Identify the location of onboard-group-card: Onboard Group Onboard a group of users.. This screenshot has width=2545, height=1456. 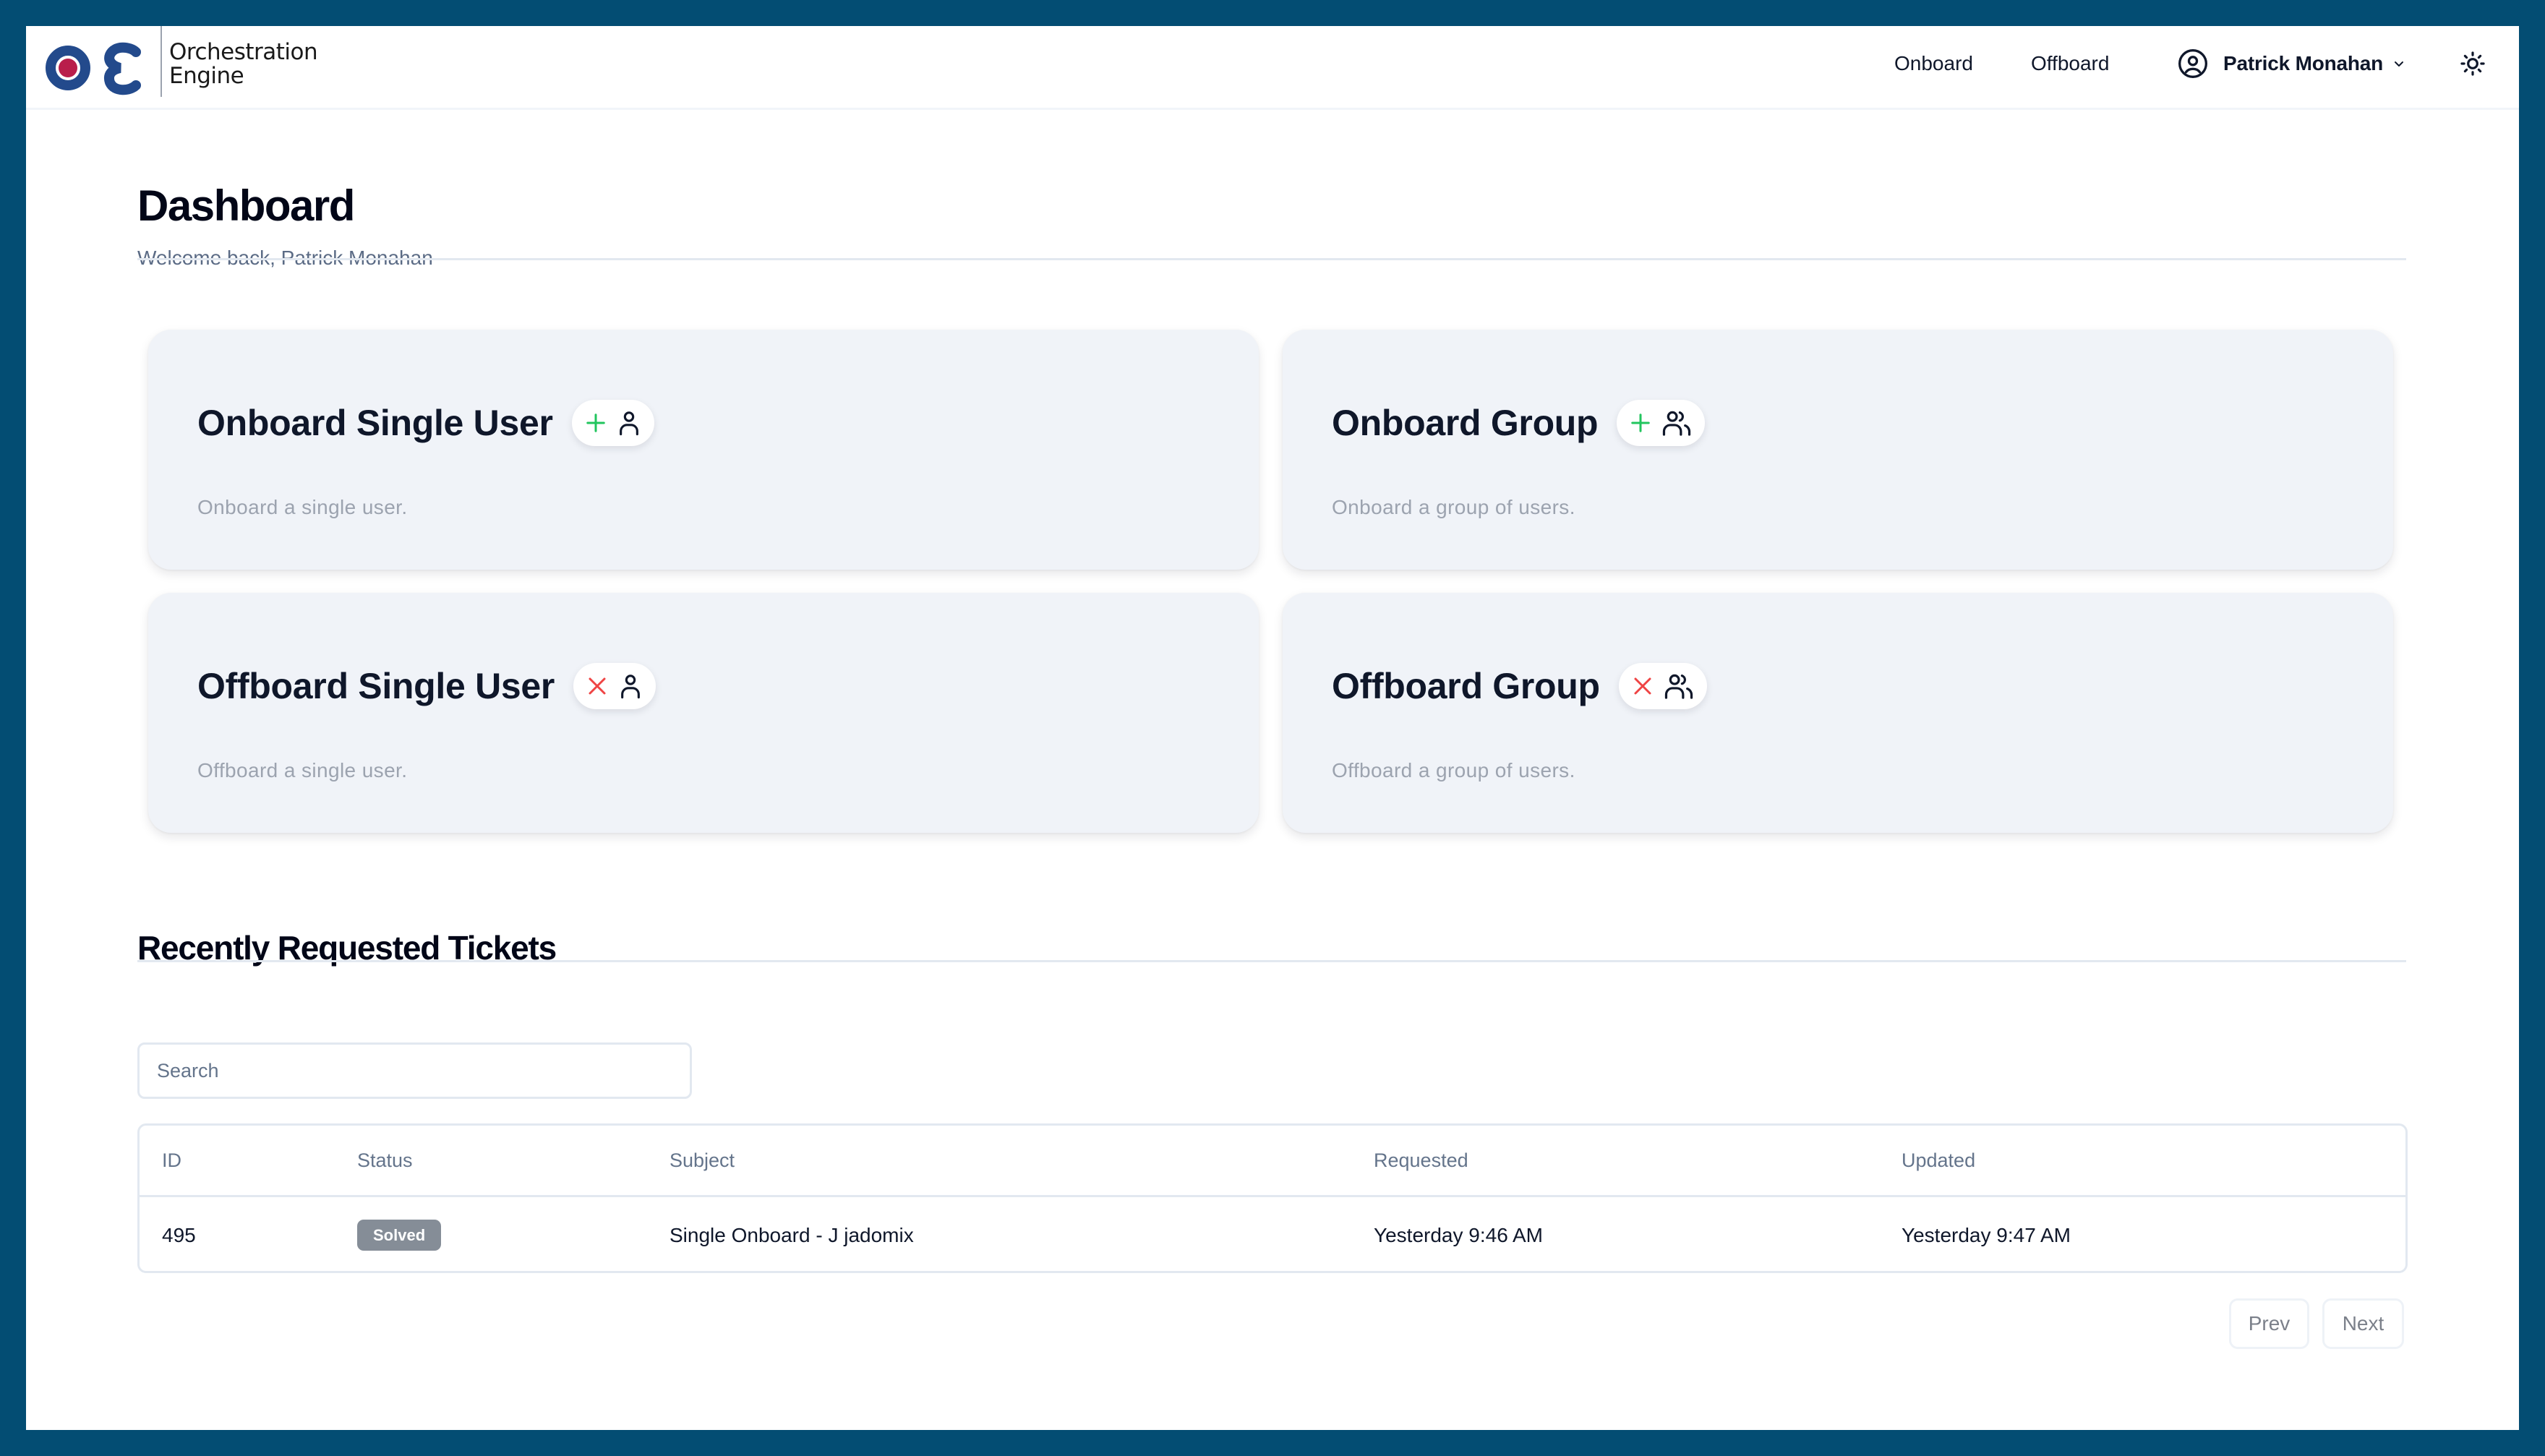
(1838, 450).